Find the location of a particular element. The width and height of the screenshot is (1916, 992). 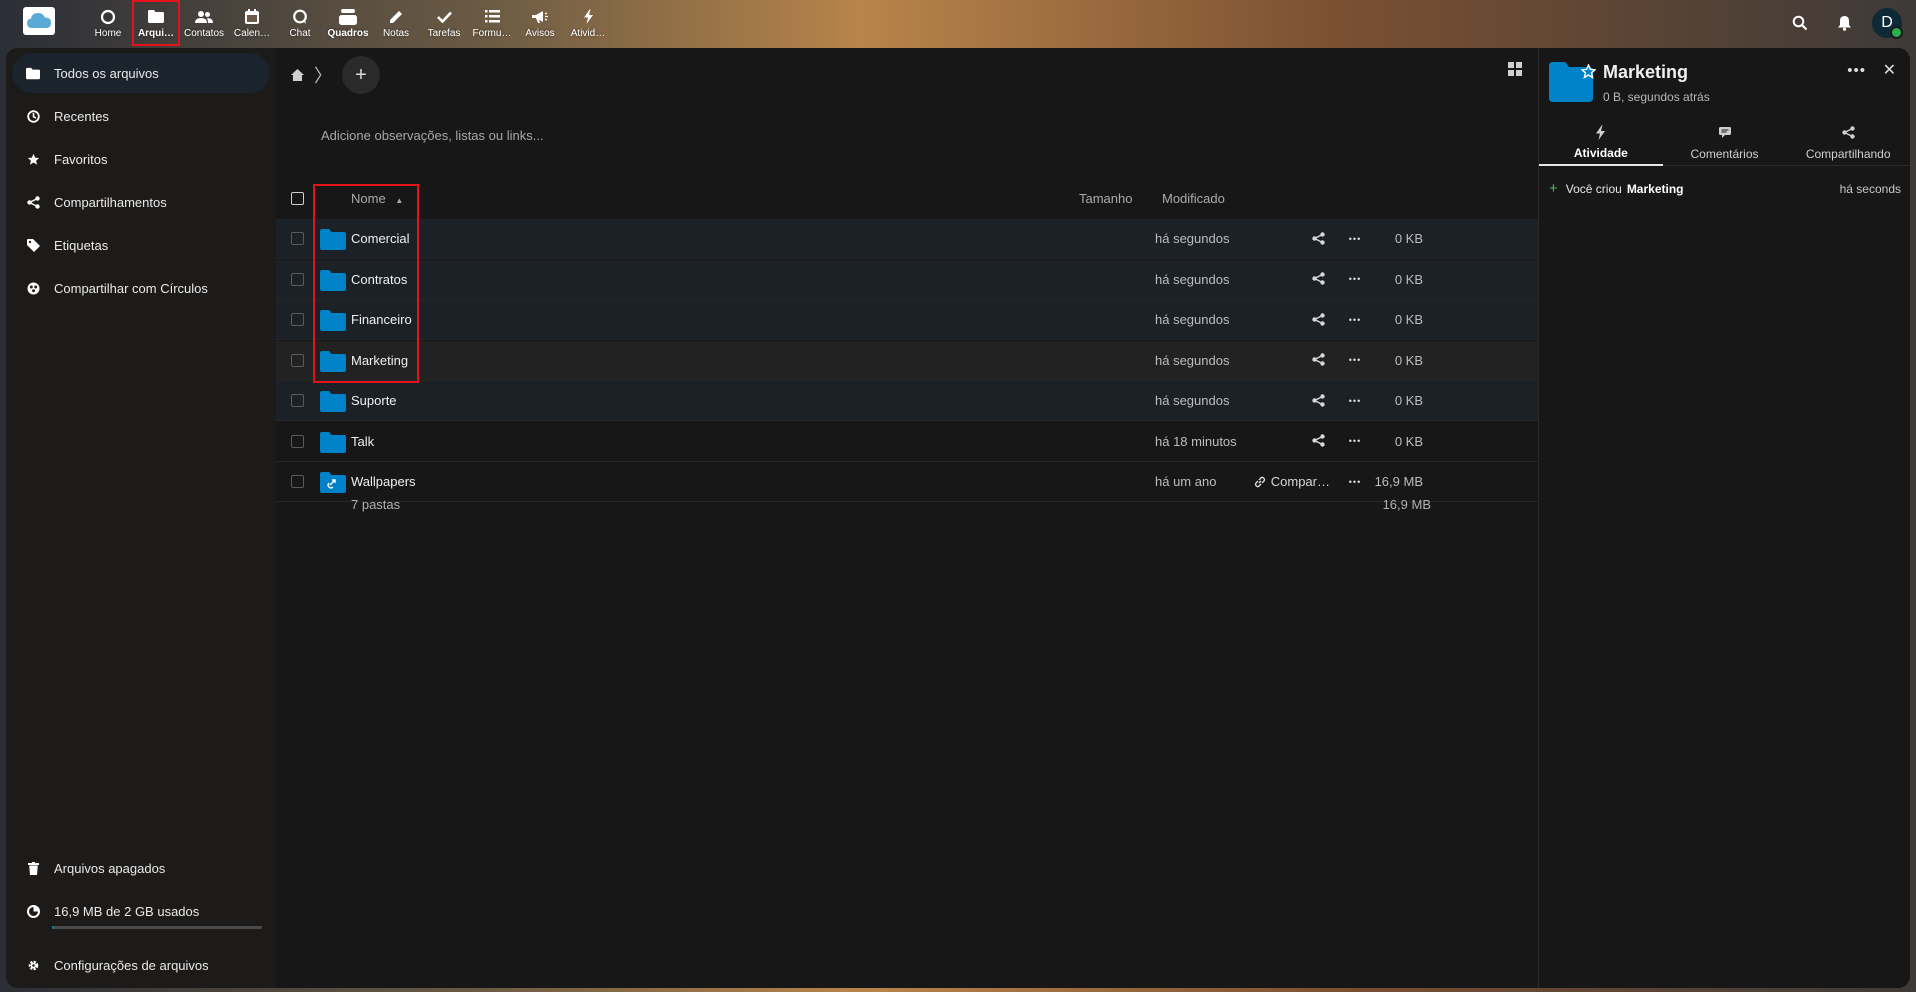

table-row: Financeiro ••• 0 KB há segundos is located at coordinates (907, 320).